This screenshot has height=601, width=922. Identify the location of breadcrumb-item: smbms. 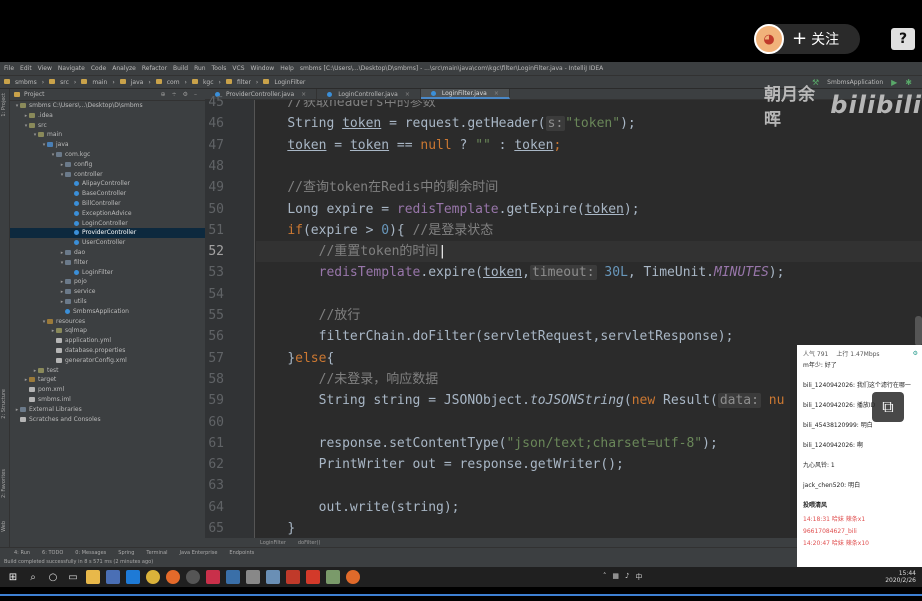
(26, 82).